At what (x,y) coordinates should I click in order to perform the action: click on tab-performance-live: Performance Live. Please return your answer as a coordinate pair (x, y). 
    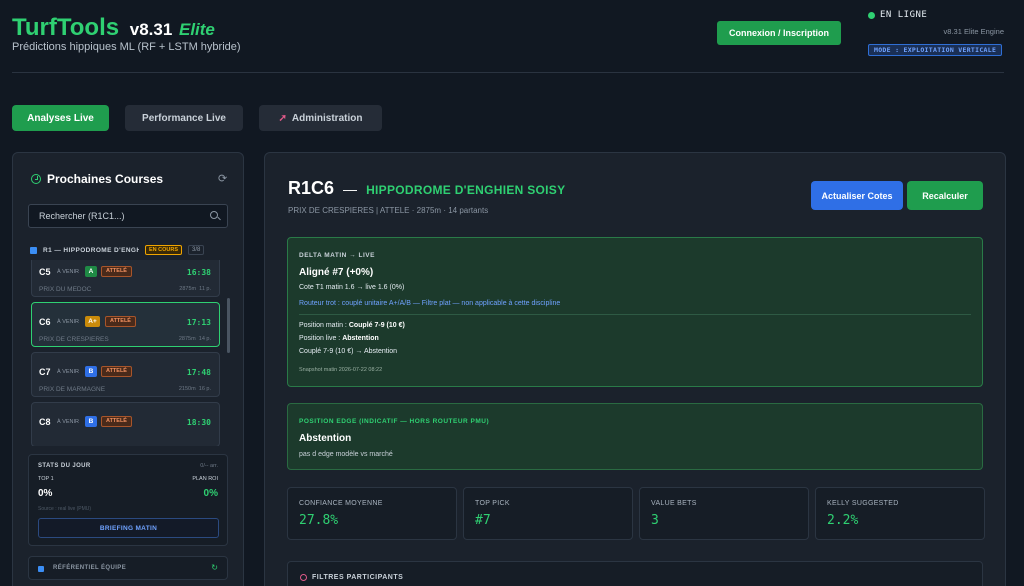
    Looking at the image, I should click on (184, 118).